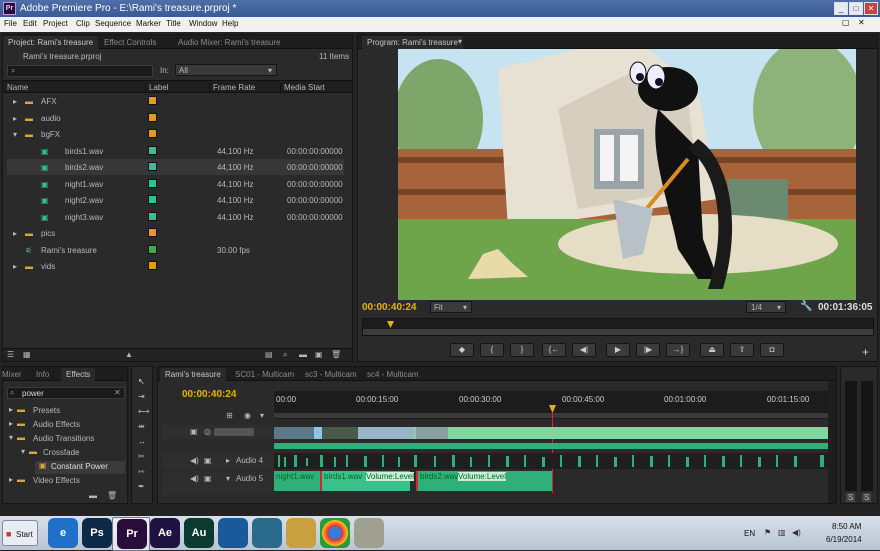 The width and height of the screenshot is (880, 551). What do you see at coordinates (832, 442) in the screenshot?
I see `timeline-scrollbar` at bounding box center [832, 442].